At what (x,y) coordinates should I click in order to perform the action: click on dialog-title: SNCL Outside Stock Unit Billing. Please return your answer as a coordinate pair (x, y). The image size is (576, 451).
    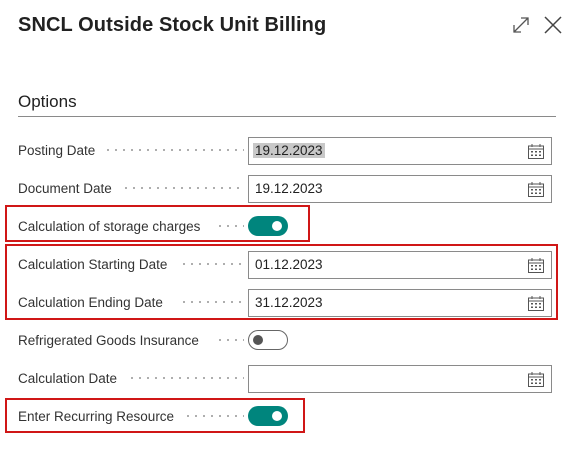
    Looking at the image, I should click on (172, 25).